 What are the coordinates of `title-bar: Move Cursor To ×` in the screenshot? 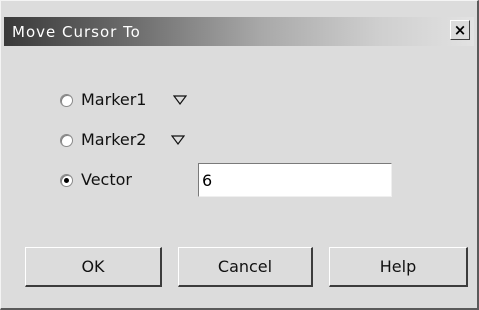 It's located at (239, 31).